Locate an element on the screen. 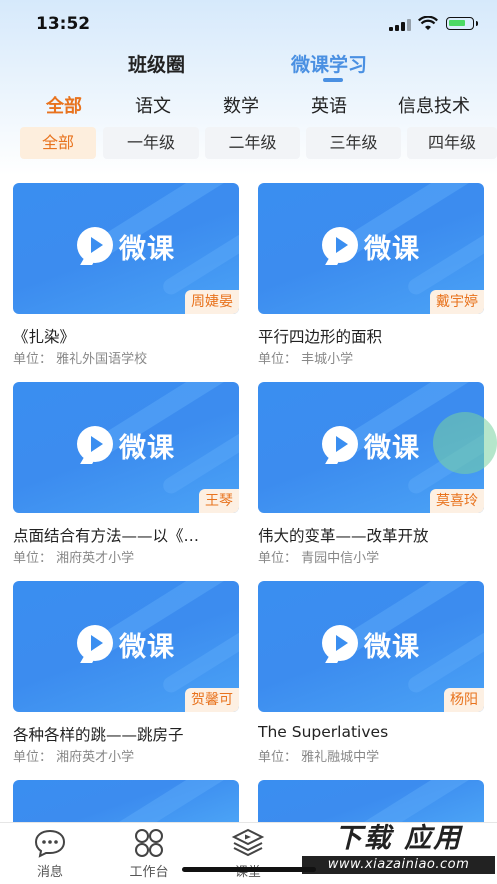 The width and height of the screenshot is (497, 884). tab-class-circle: 班级圈 is located at coordinates (156, 63).